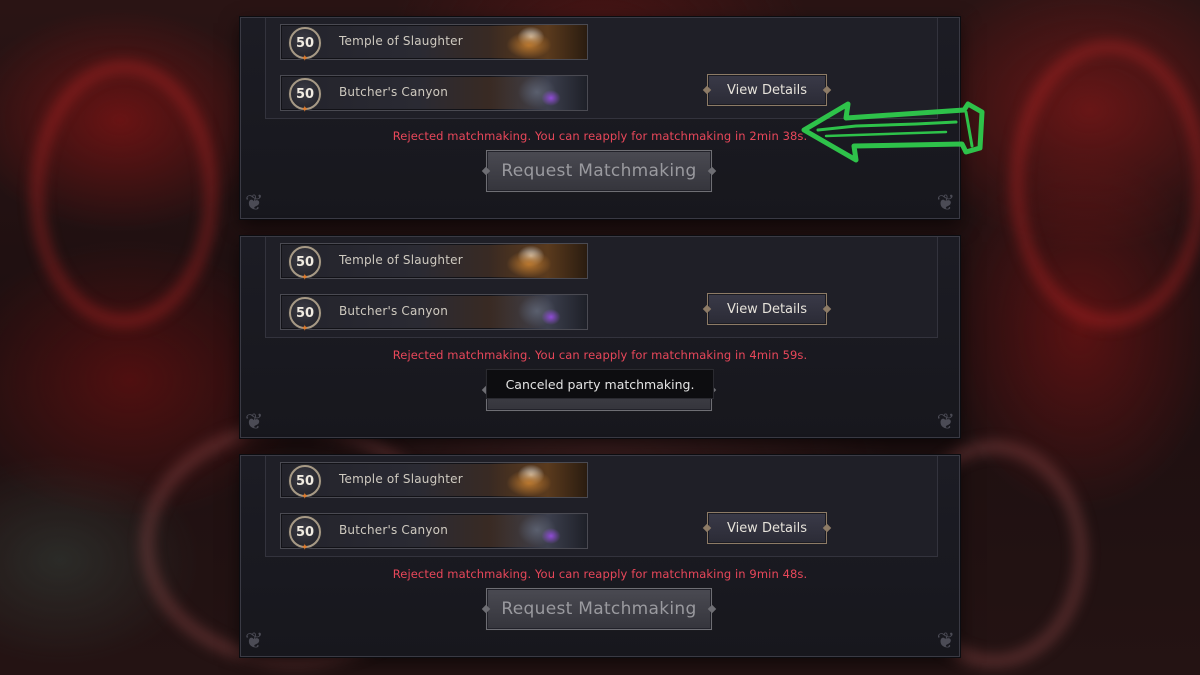 The height and width of the screenshot is (675, 1200). I want to click on green-arrow-icon, so click(893, 132).